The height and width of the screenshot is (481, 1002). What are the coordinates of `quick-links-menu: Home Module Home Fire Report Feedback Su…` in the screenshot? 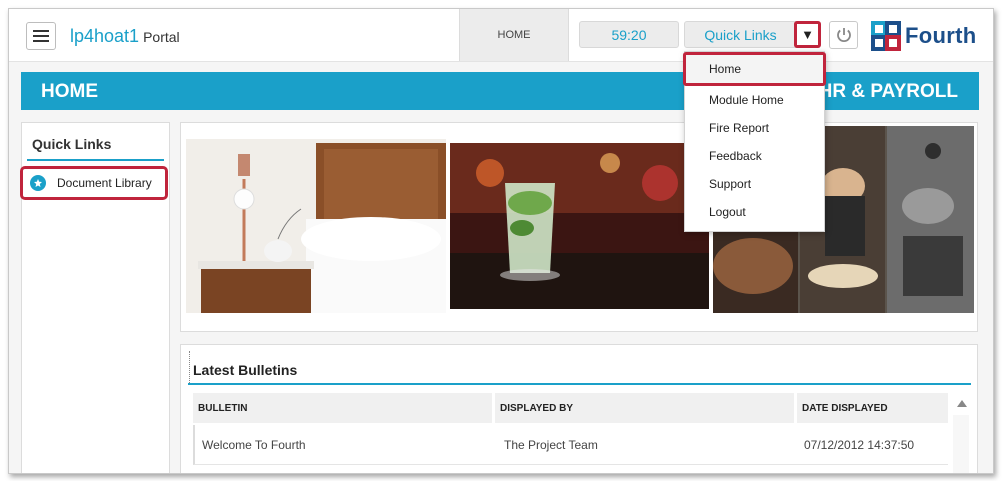 It's located at (754, 141).